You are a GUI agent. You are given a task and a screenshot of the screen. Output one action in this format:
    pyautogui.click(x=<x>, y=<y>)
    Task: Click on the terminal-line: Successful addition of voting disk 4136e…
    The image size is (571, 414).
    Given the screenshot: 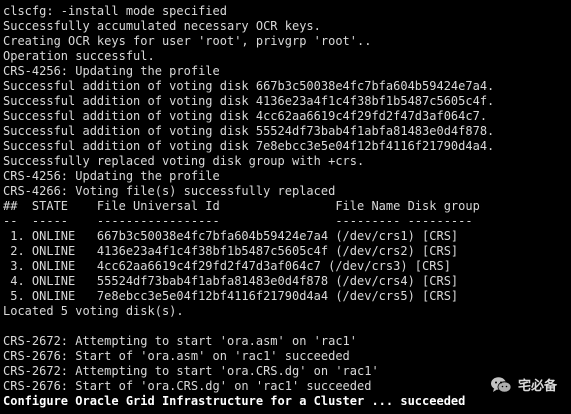 What is the action you would take?
    pyautogui.click(x=249, y=101)
    